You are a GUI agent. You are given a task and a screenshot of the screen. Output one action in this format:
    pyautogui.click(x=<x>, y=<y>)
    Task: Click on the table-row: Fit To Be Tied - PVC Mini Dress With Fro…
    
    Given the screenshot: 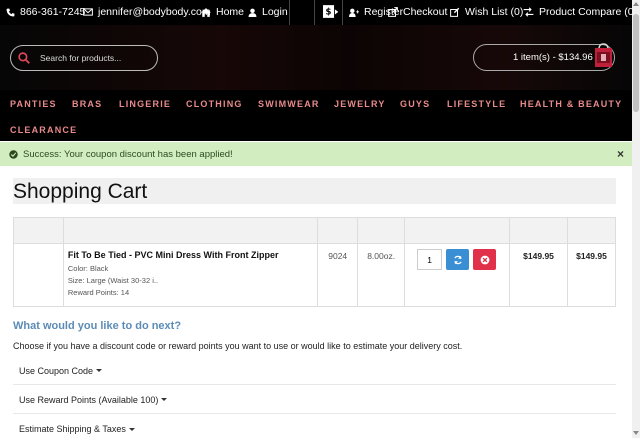 What is the action you would take?
    pyautogui.click(x=314, y=275)
    